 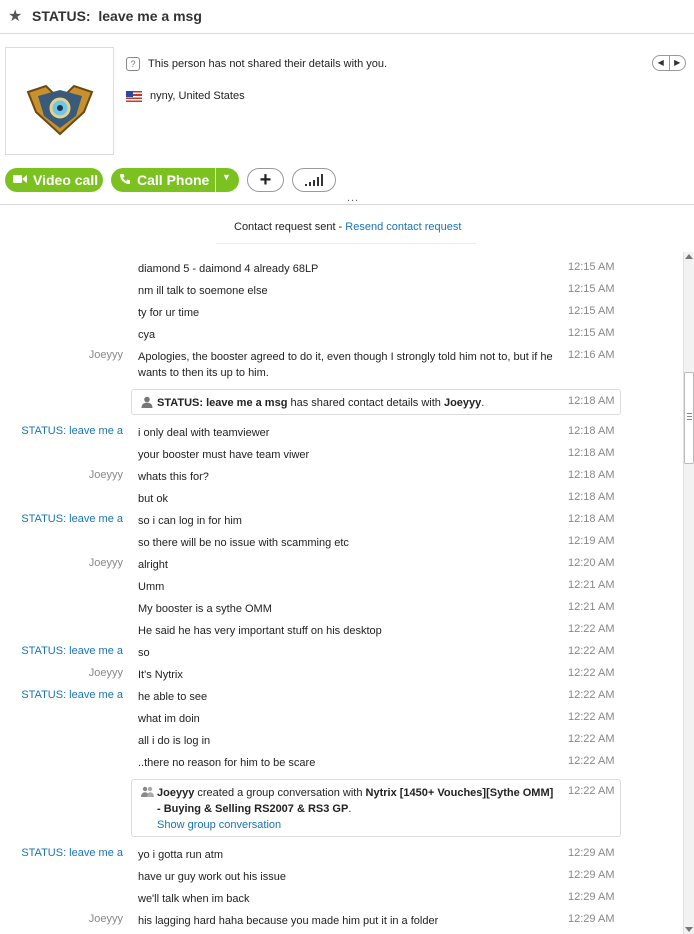 I want to click on plus-icon: +, so click(x=265, y=179).